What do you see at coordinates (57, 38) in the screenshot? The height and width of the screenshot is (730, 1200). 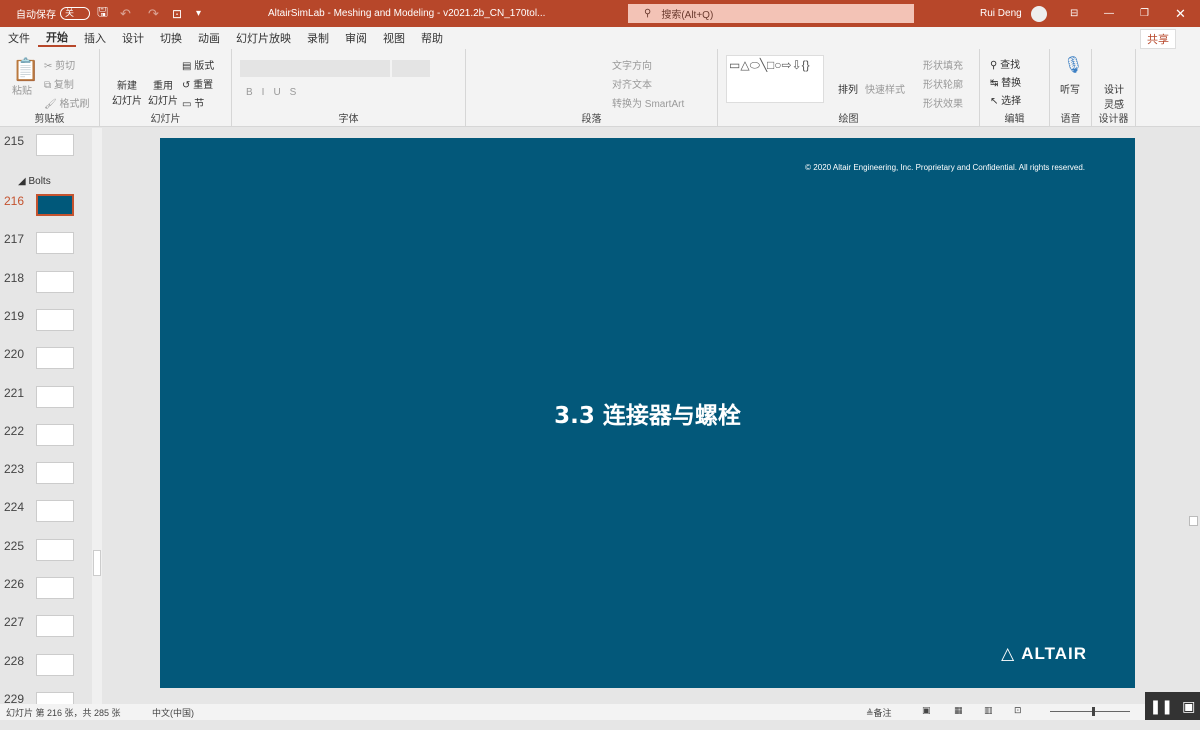 I see `tab-home: 开始` at bounding box center [57, 38].